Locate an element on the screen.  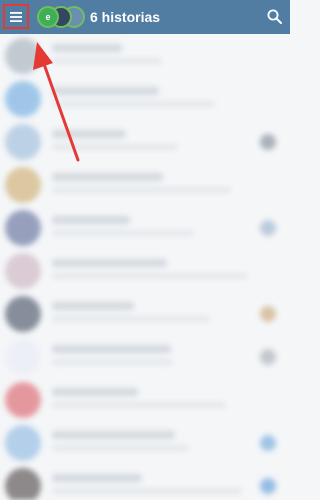
search-icon is located at coordinates (275, 17).